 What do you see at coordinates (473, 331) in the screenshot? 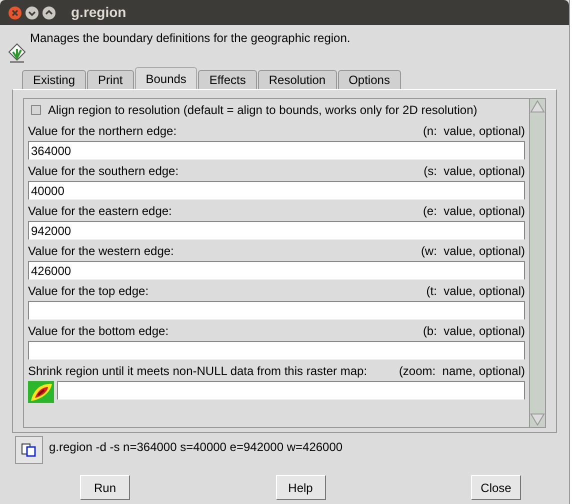
I see `field-hint: (b: value, optional)` at bounding box center [473, 331].